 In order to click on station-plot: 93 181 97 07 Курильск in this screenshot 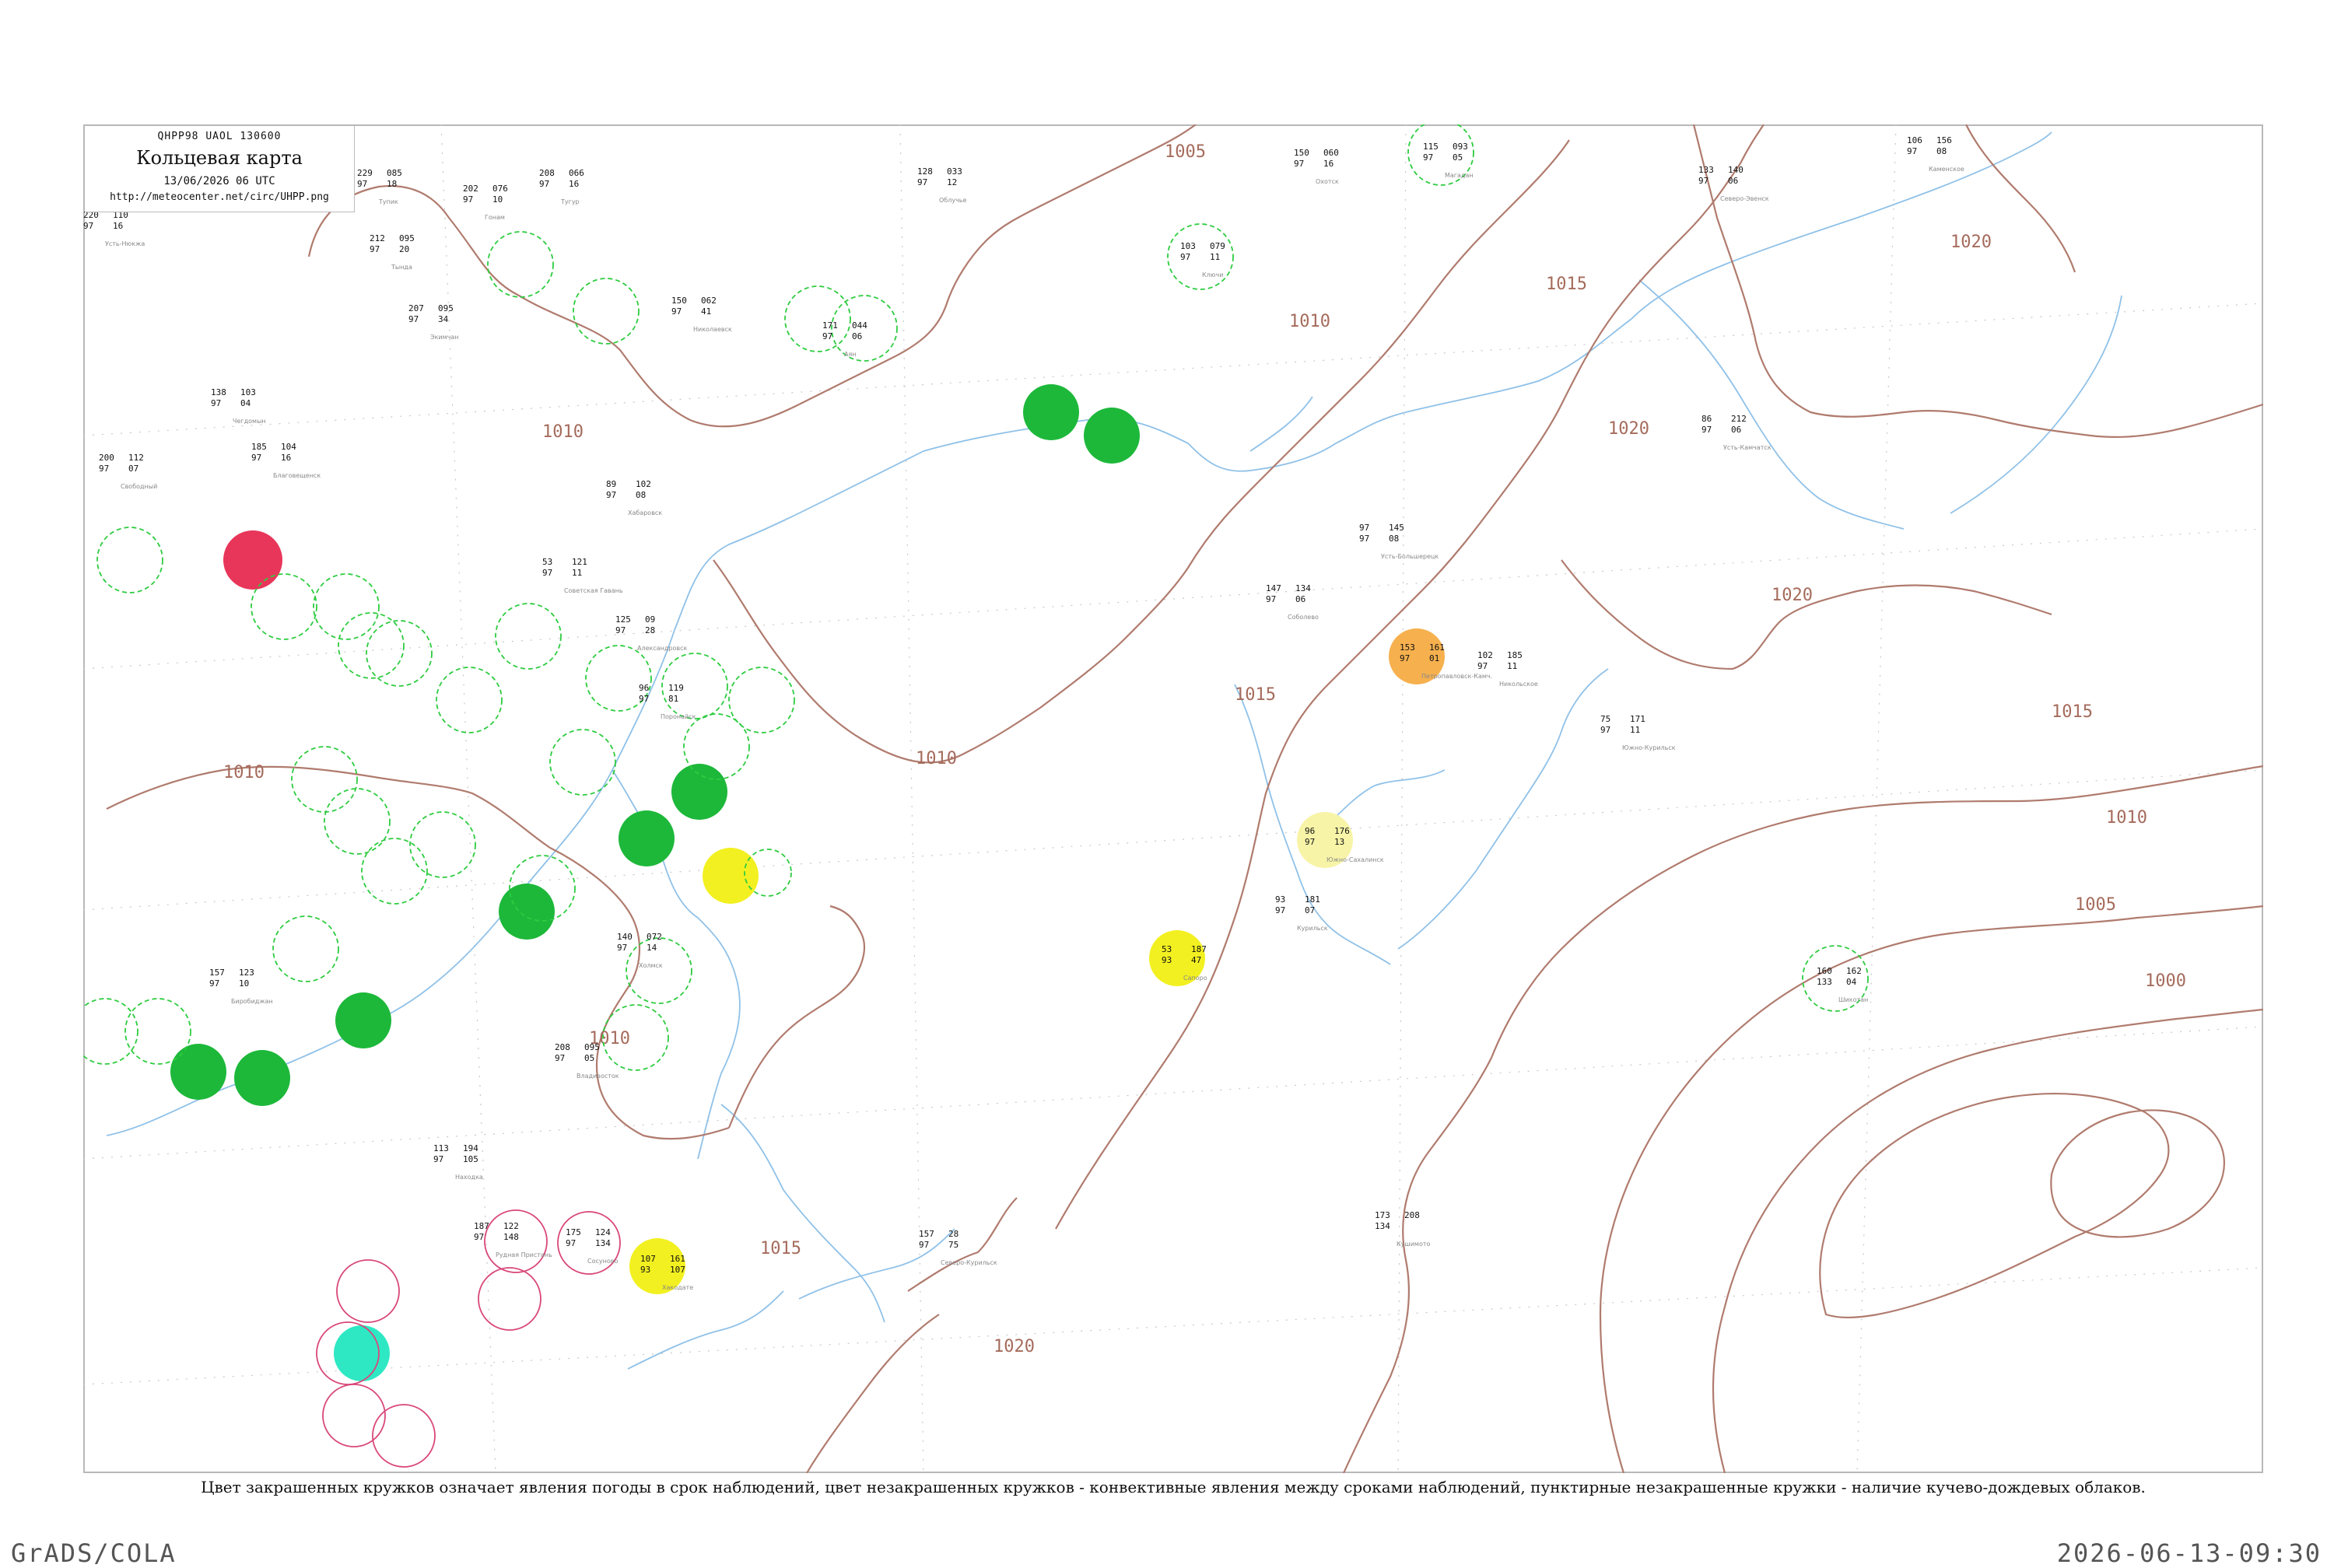, I will do `click(1301, 913)`.